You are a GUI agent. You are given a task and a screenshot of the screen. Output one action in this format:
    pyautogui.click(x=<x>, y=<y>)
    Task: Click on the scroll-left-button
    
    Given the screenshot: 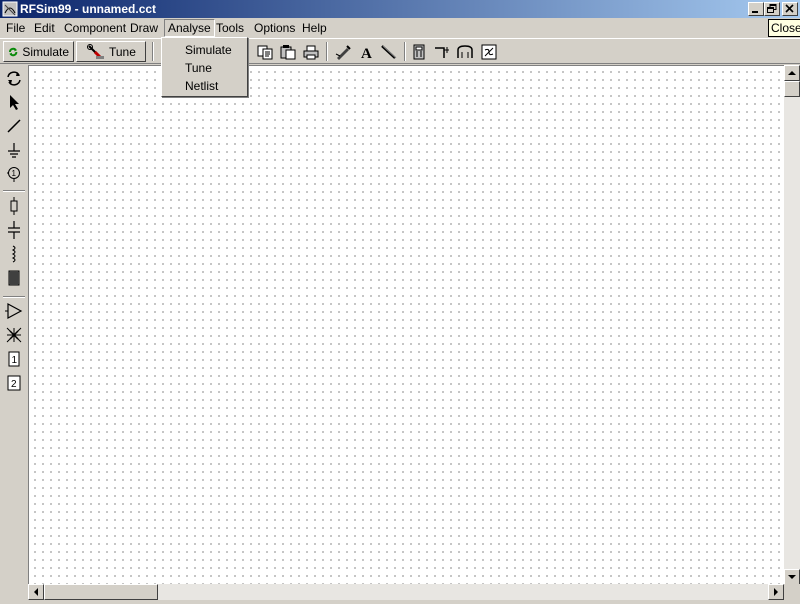 What is the action you would take?
    pyautogui.click(x=36, y=592)
    